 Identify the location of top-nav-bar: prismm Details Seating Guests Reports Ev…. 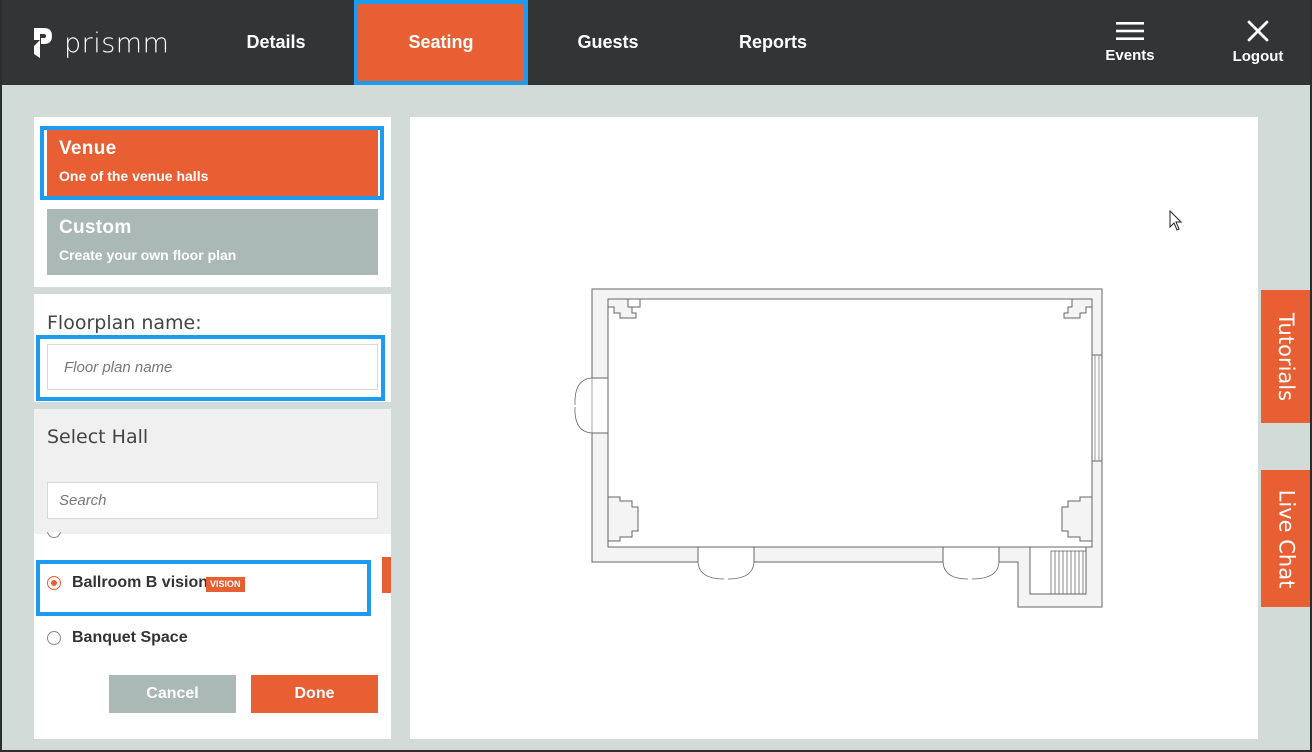
(656, 42).